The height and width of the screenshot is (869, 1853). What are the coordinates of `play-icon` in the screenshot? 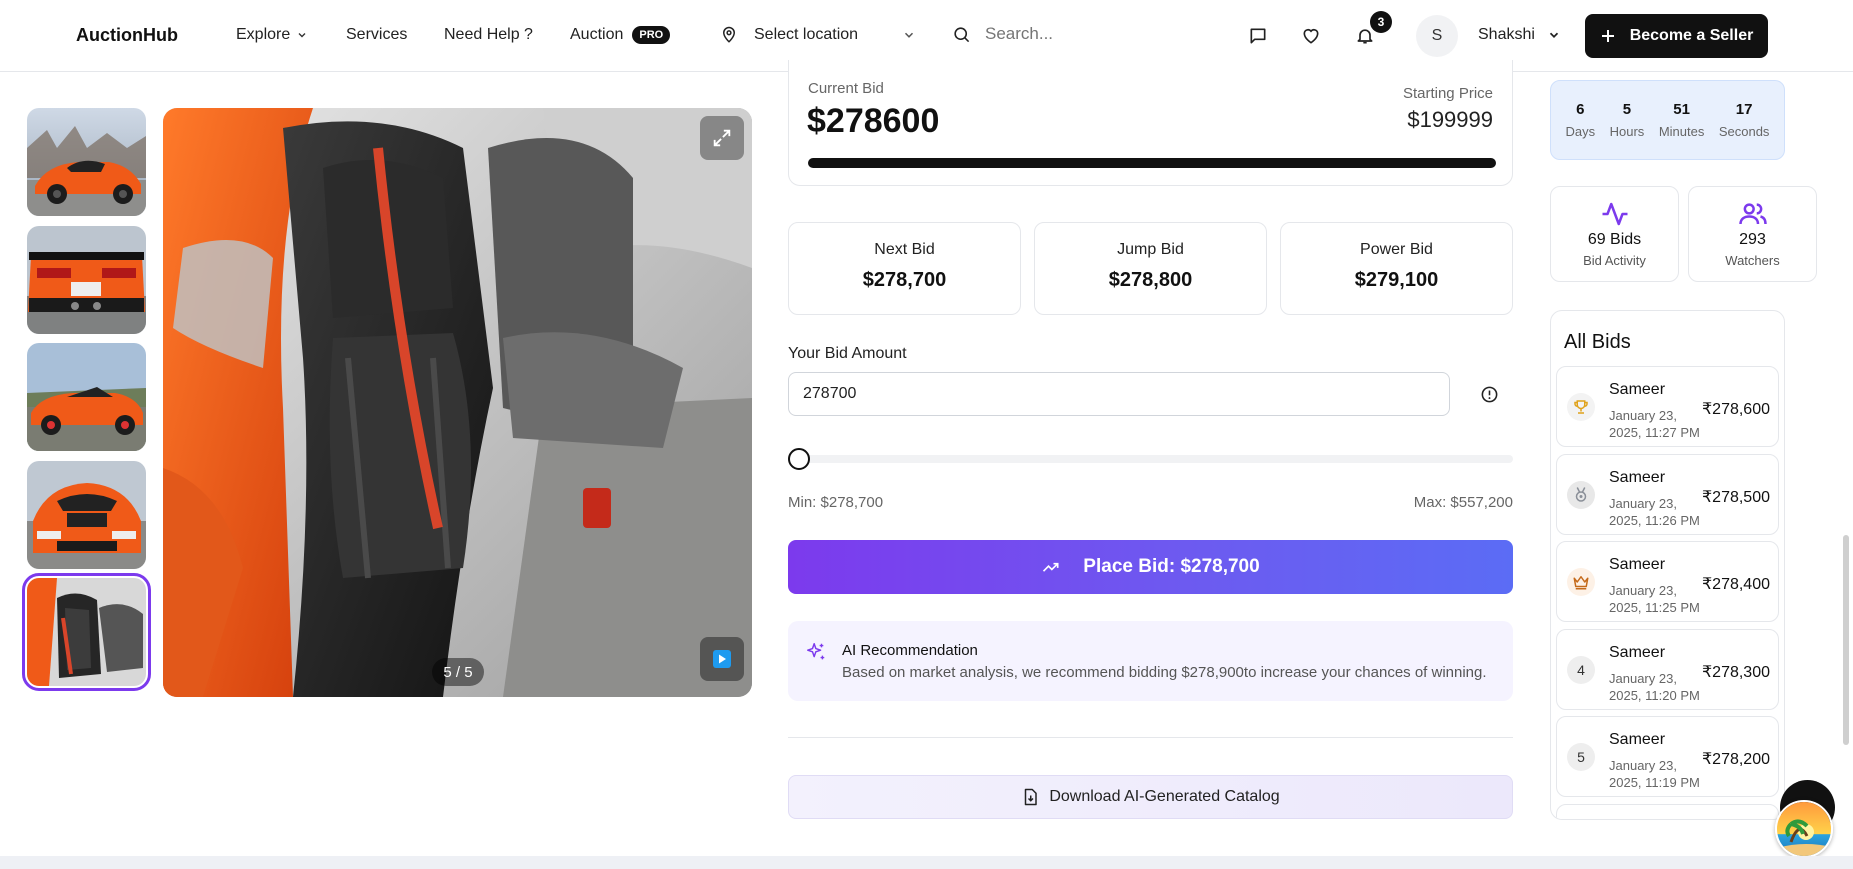 It's located at (722, 659).